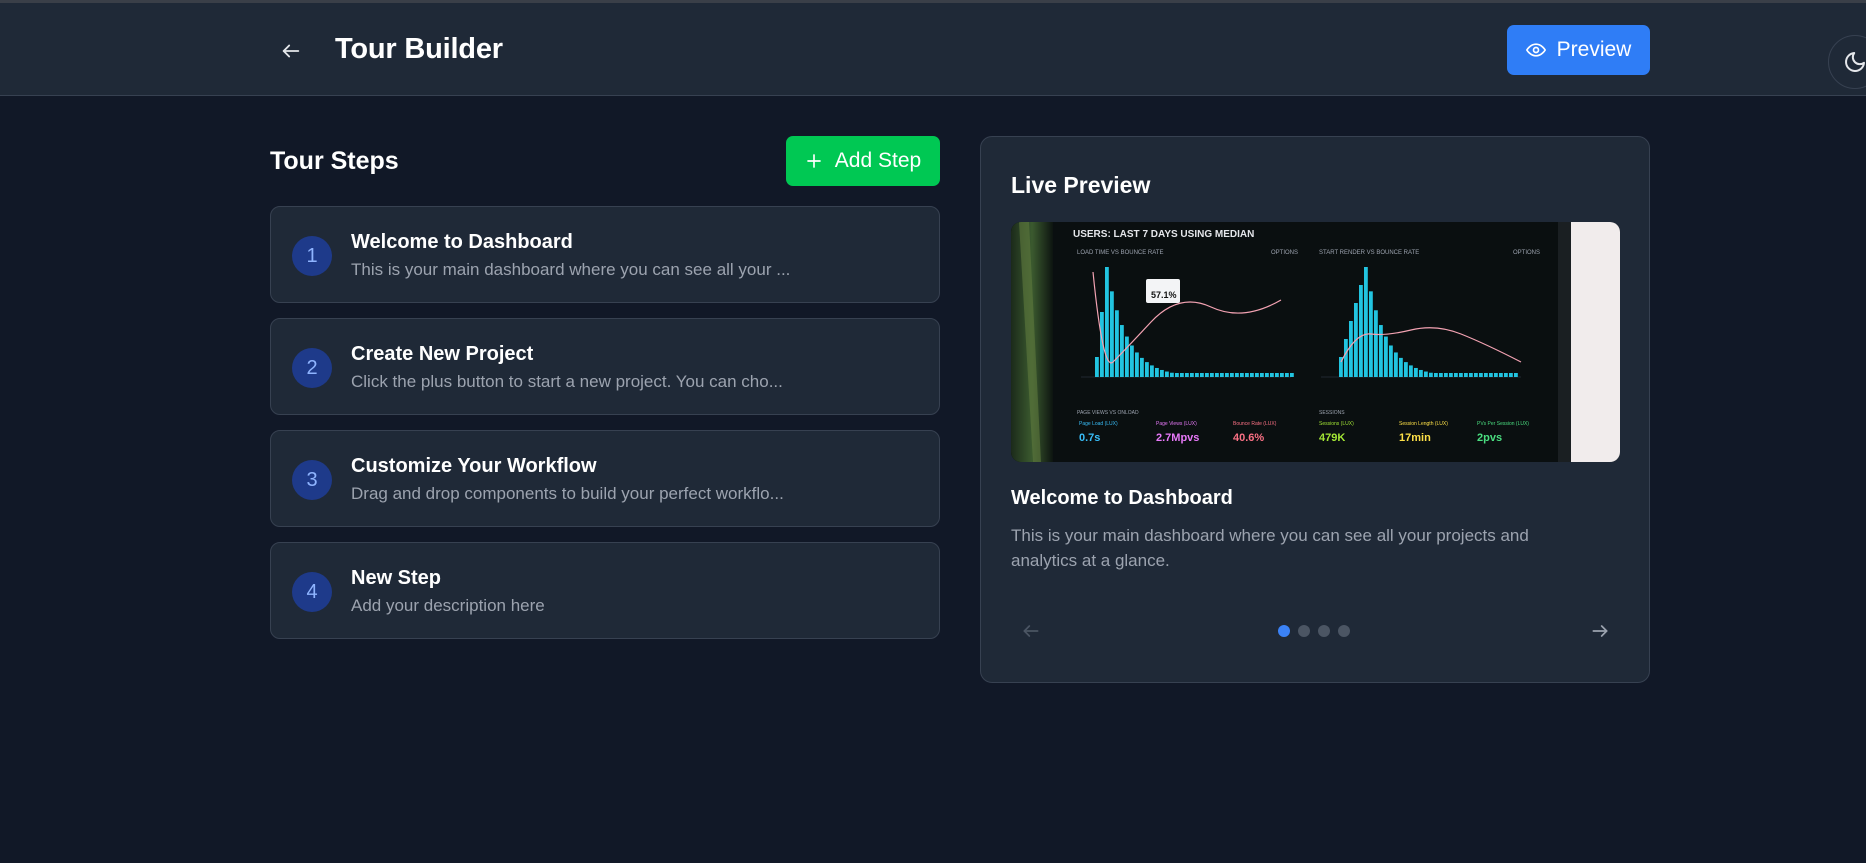  I want to click on step-pagination-dots, so click(1314, 631).